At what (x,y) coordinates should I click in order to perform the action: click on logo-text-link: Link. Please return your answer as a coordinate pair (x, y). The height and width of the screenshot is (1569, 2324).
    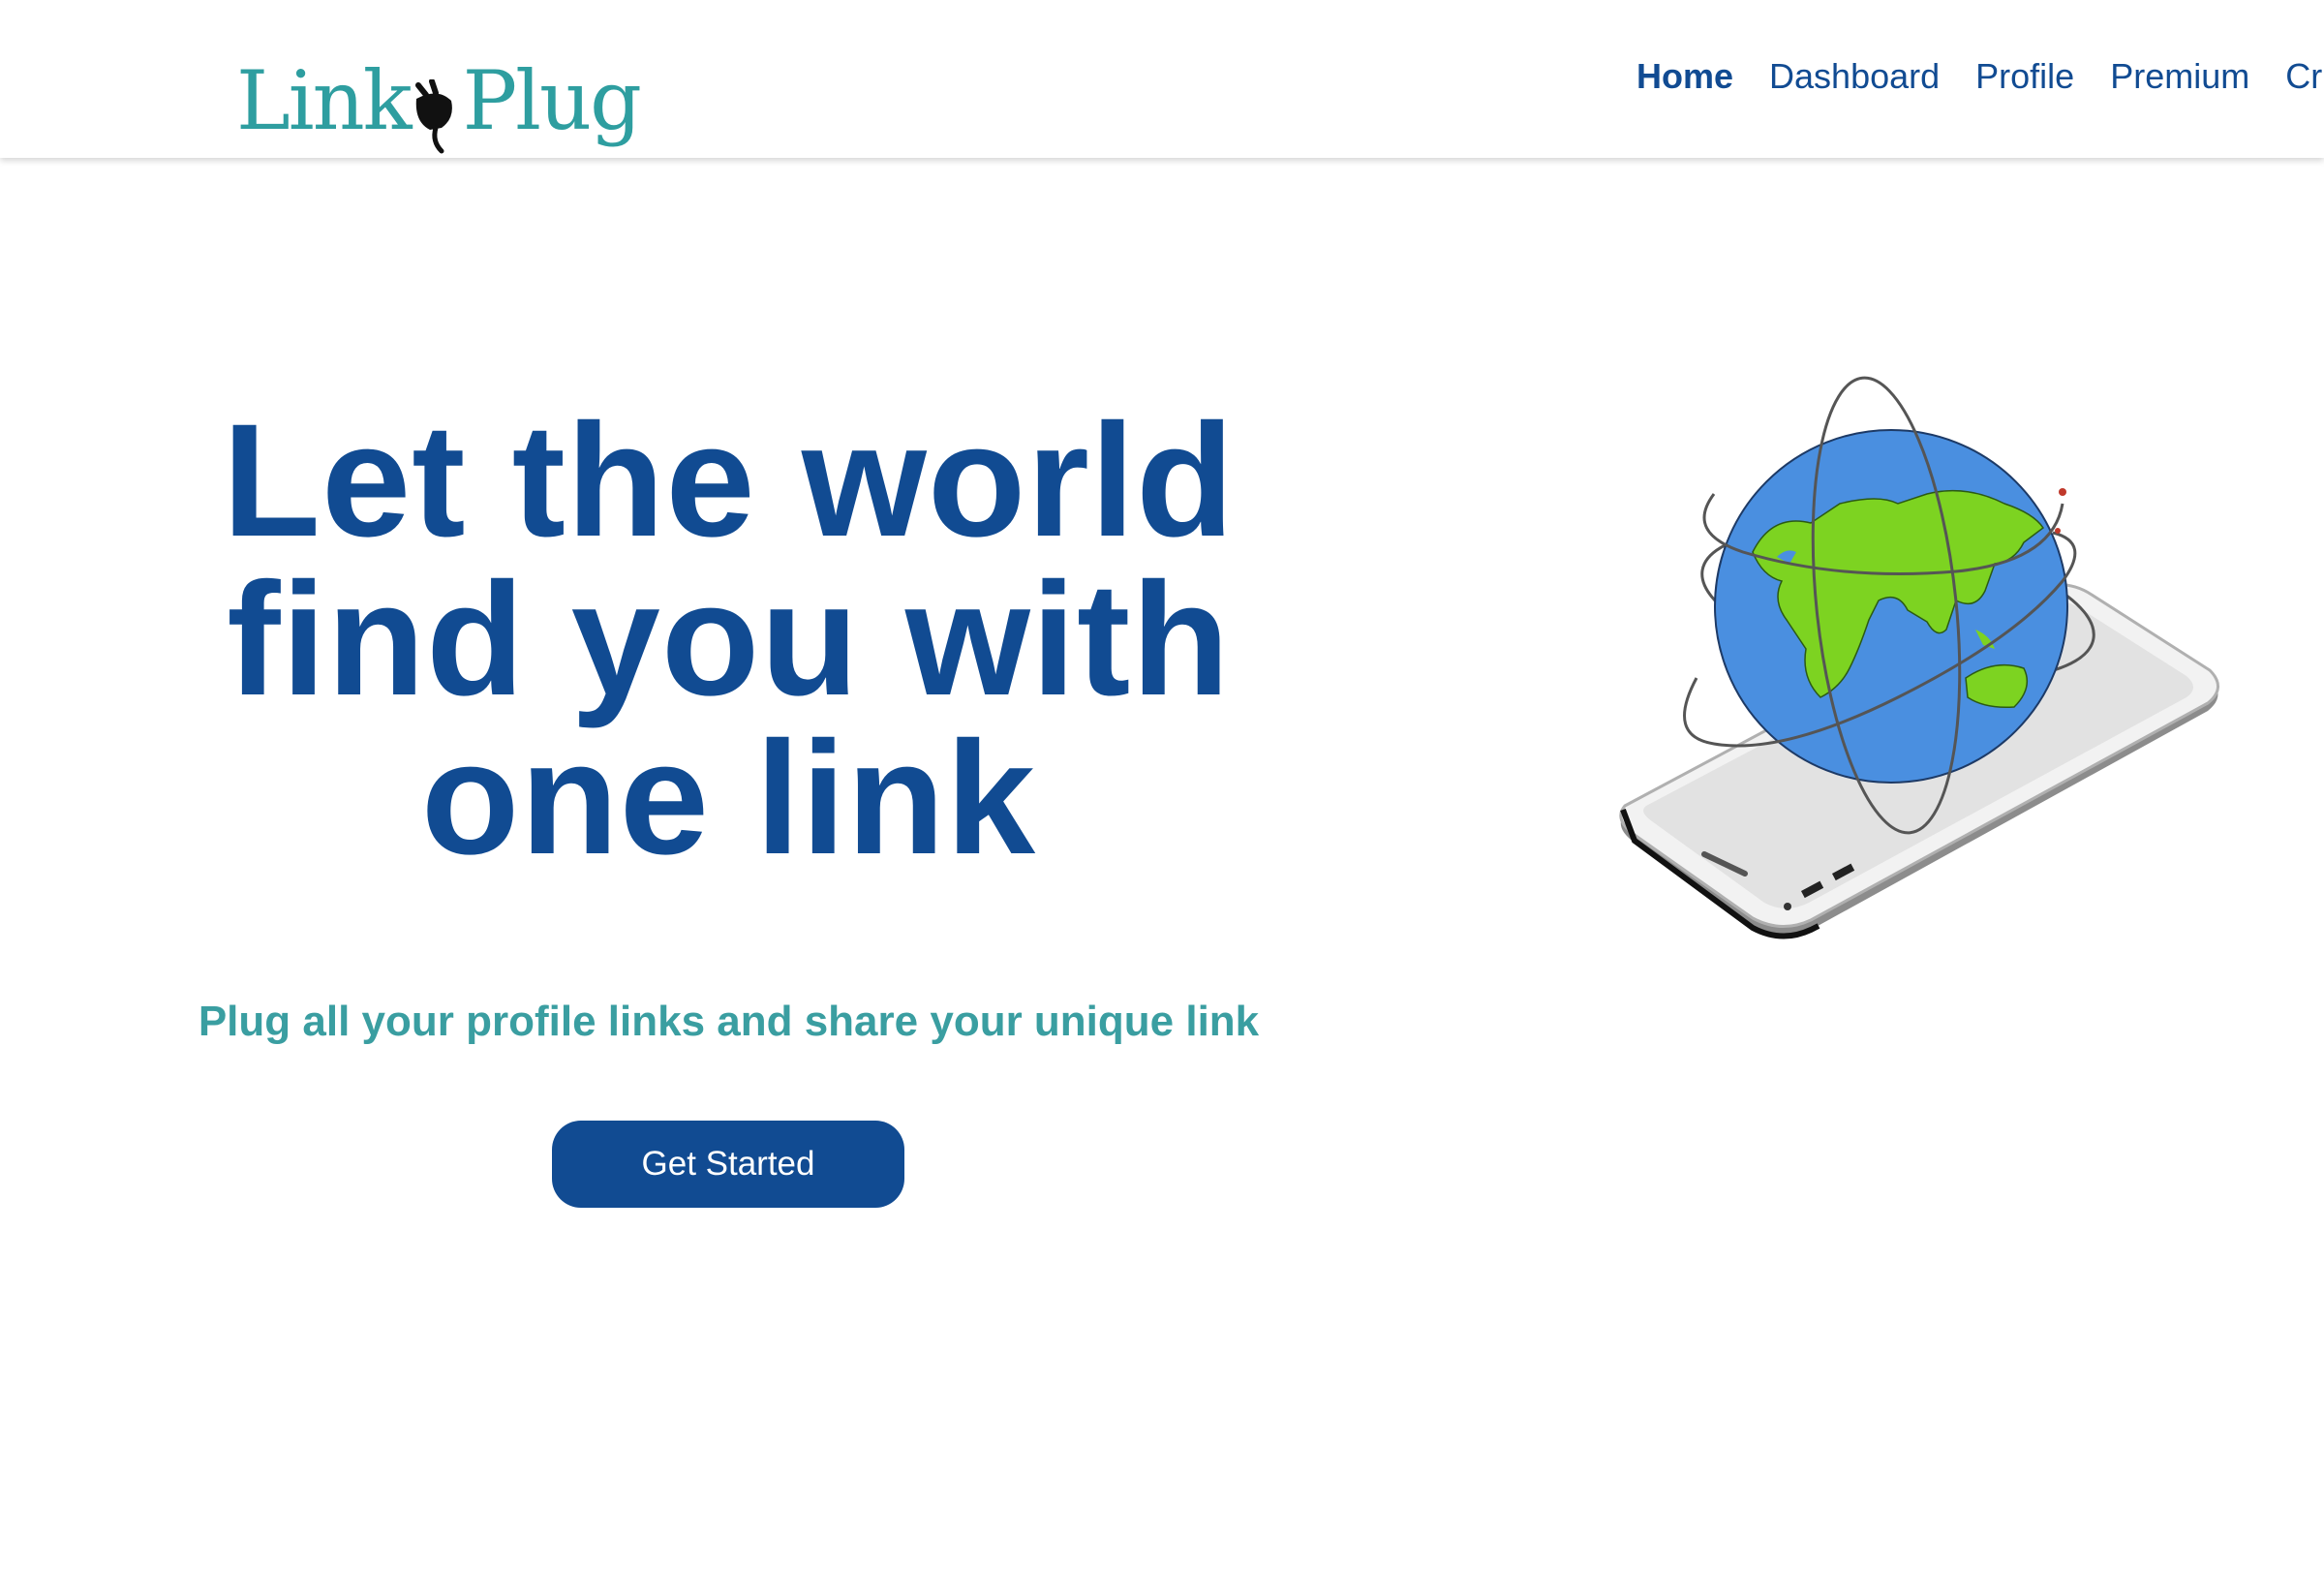
    Looking at the image, I should click on (325, 100).